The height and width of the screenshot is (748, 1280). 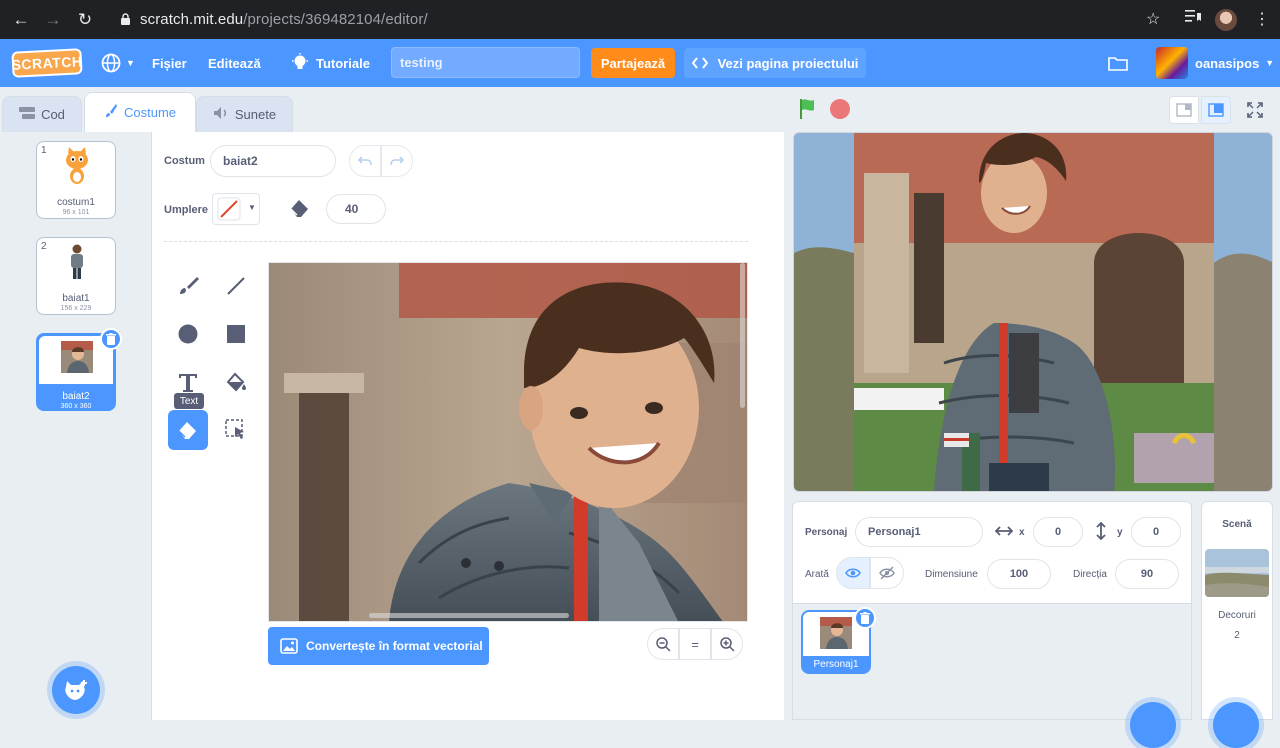 I want to click on undo-button, so click(x=365, y=161).